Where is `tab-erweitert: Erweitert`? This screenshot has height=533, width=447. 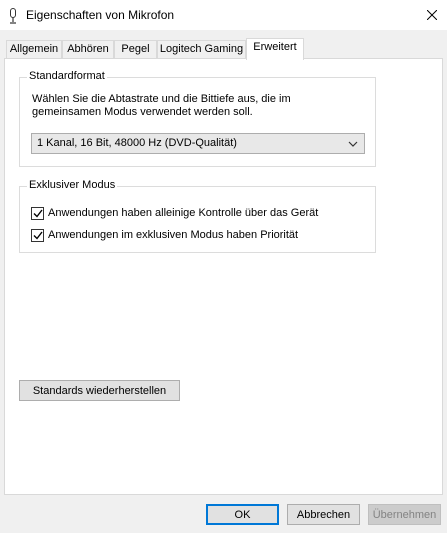 tab-erweitert: Erweitert is located at coordinates (275, 49).